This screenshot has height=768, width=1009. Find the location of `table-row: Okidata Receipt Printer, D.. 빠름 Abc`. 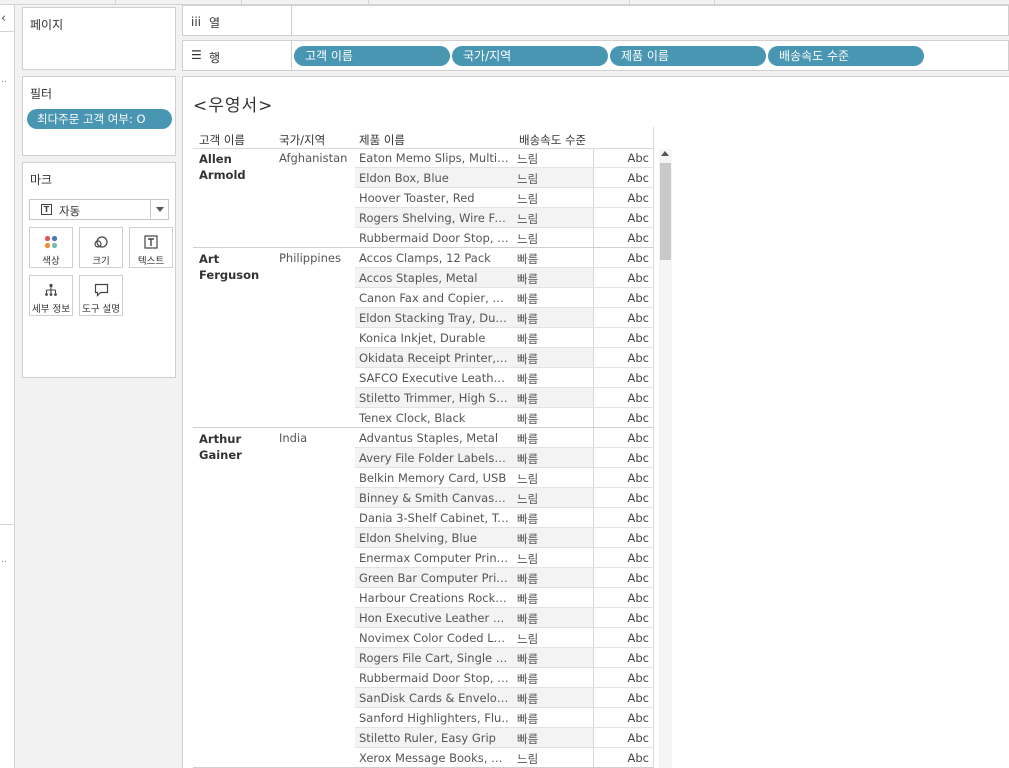

table-row: Okidata Receipt Printer, D.. 빠름 Abc is located at coordinates (504, 358).